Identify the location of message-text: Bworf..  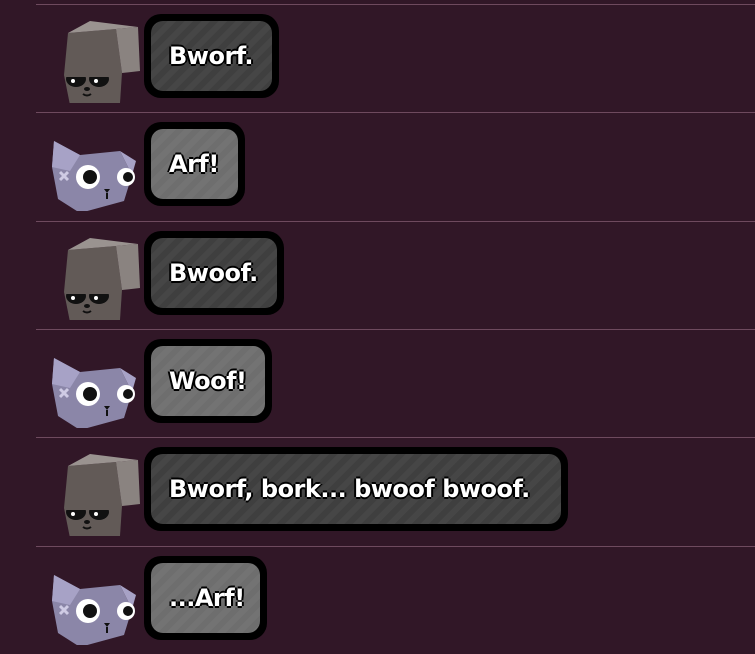
(211, 56).